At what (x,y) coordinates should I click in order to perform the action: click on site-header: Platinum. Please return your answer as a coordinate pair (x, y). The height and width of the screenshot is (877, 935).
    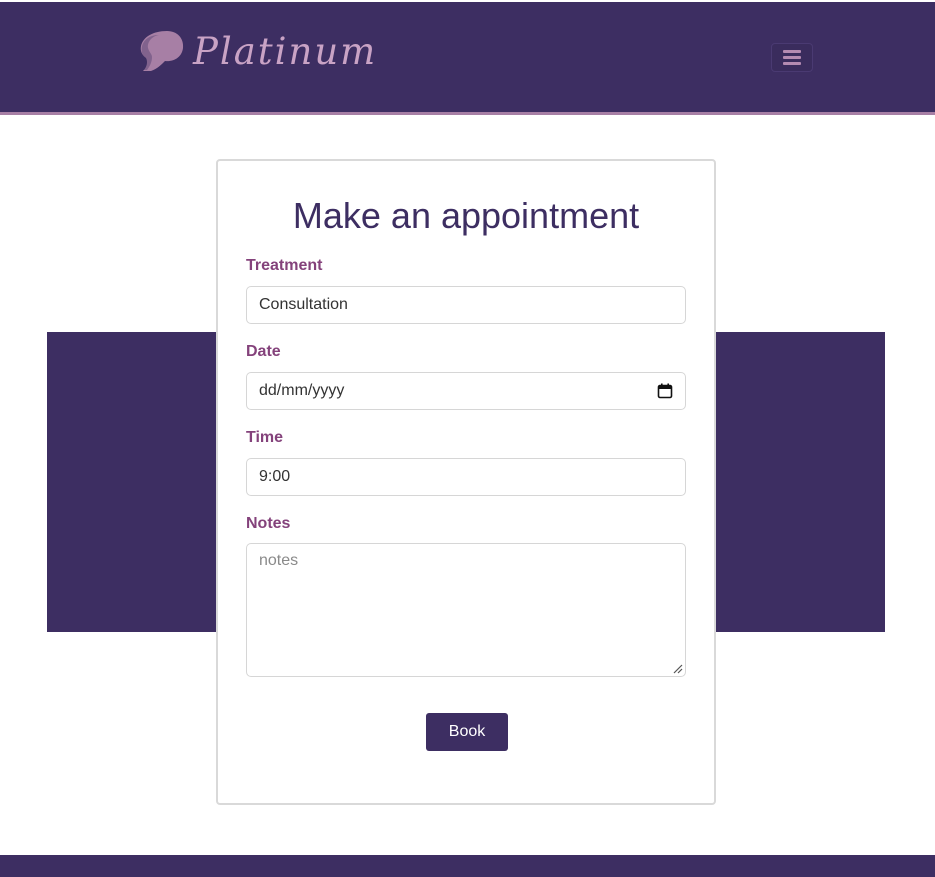
    Looking at the image, I should click on (467, 58).